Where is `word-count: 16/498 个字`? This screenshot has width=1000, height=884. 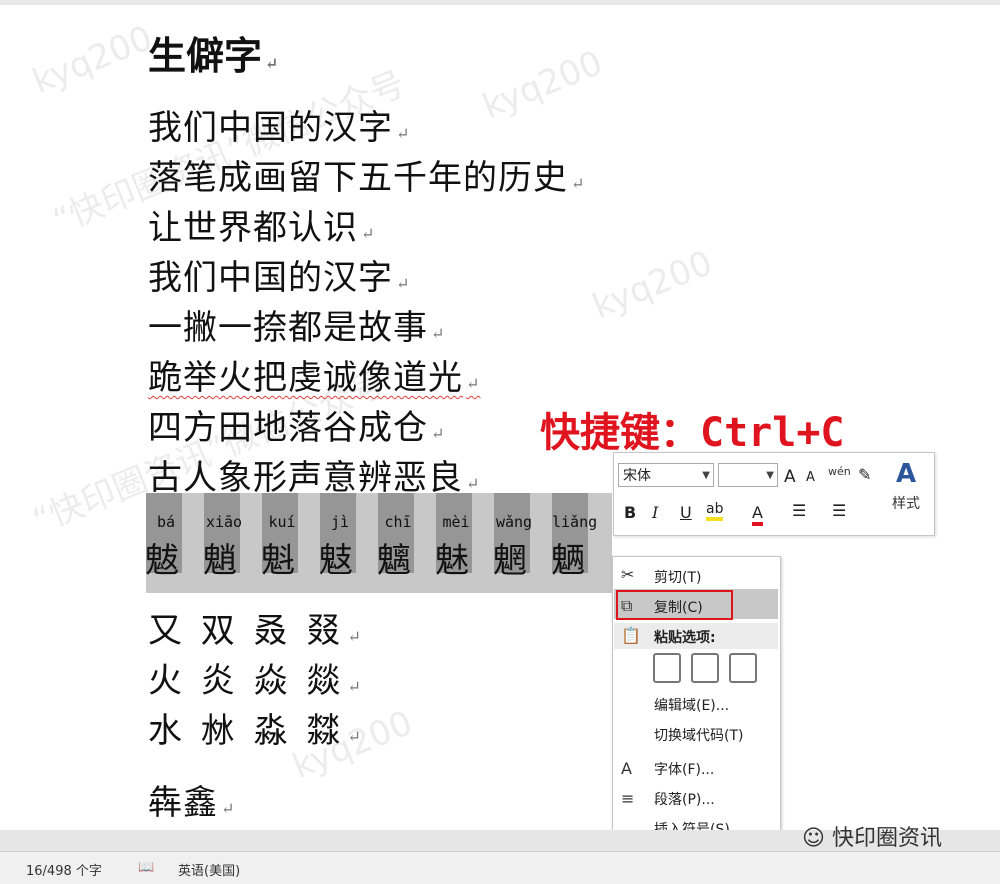 word-count: 16/498 个字 is located at coordinates (64, 869).